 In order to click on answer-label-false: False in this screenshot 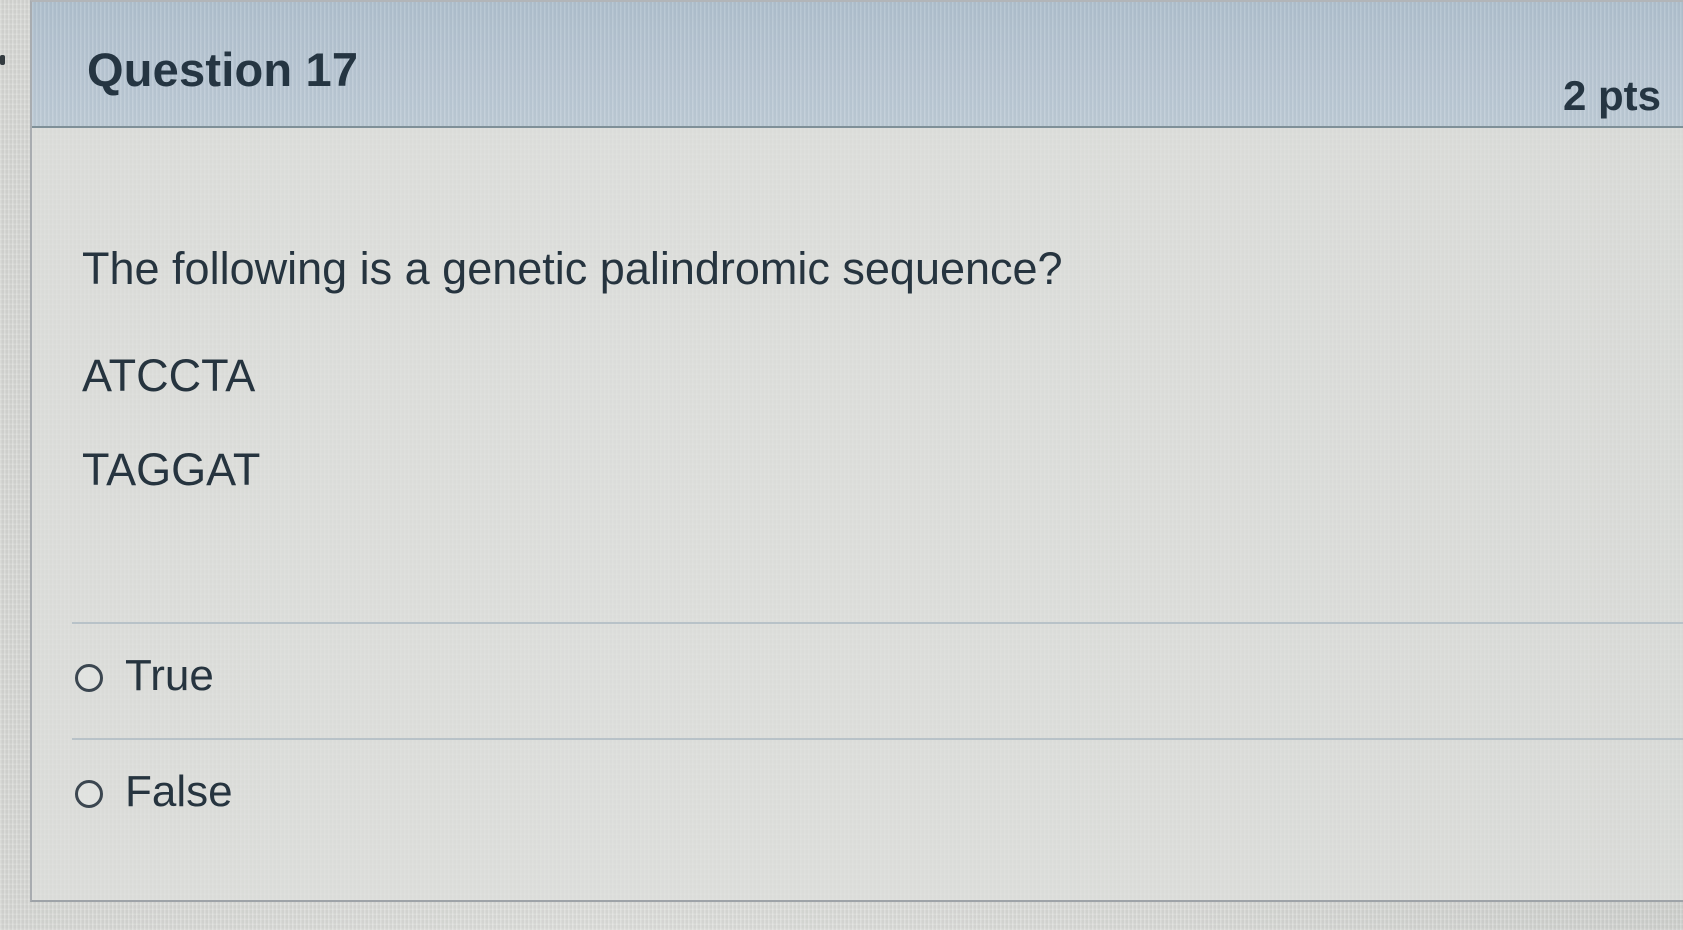, I will do `click(179, 792)`.